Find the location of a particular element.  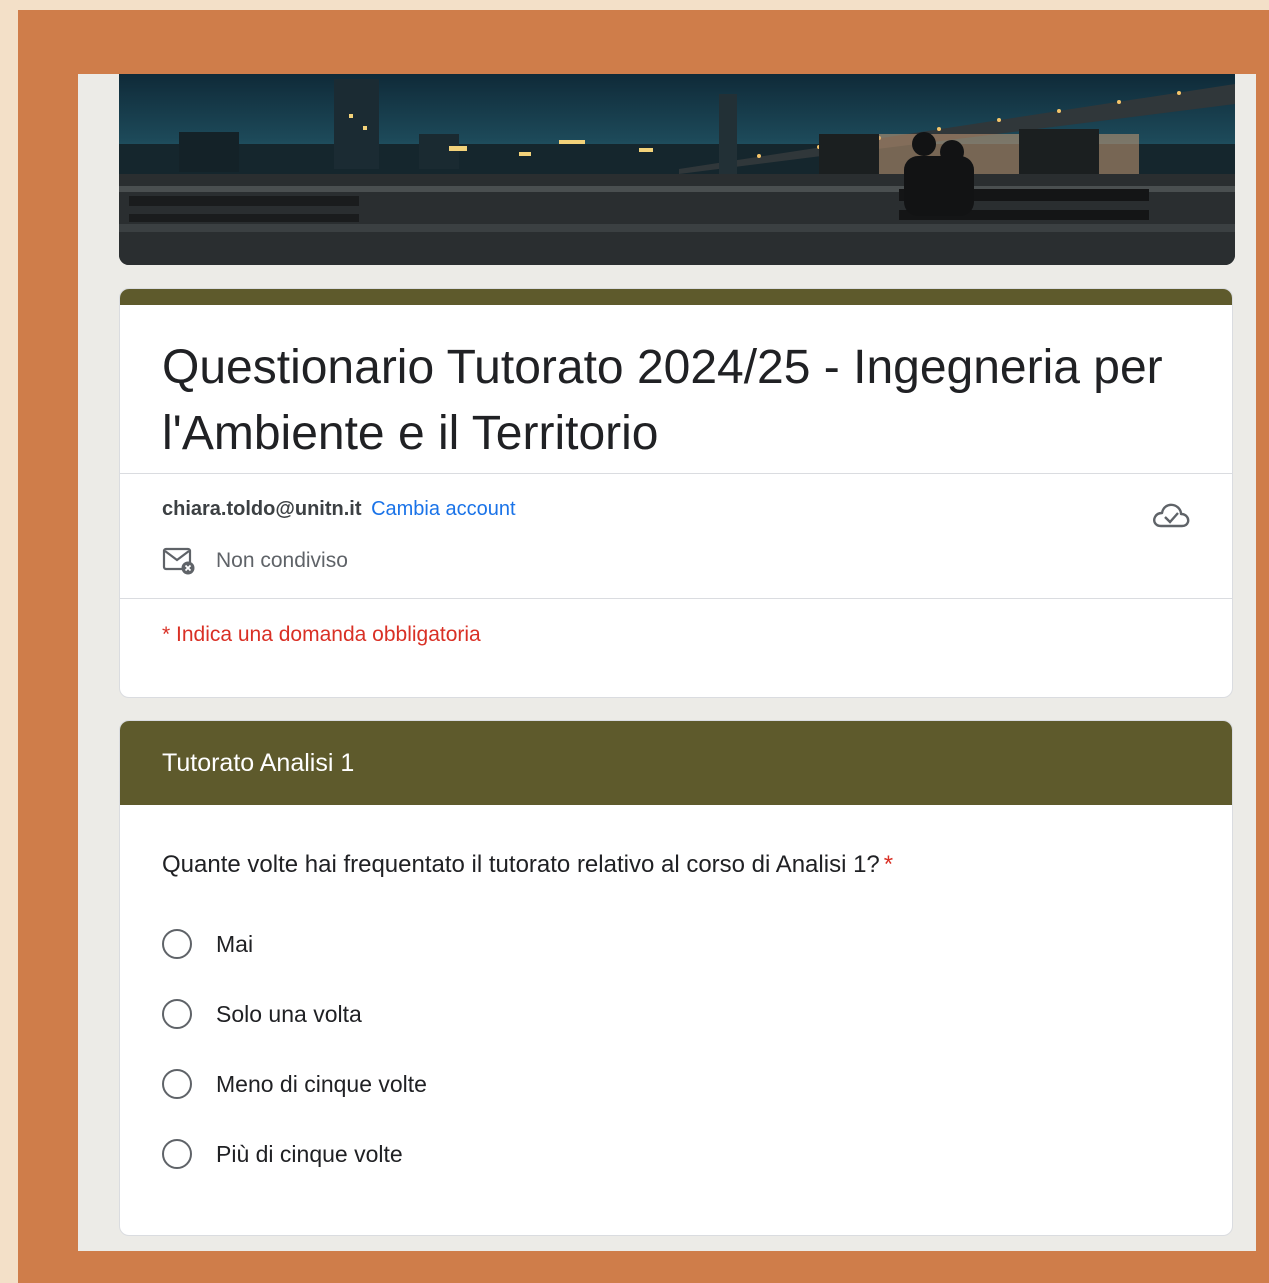

radio-option-meno-di-cinque-volte: Meno di cinque volte is located at coordinates (676, 1084).